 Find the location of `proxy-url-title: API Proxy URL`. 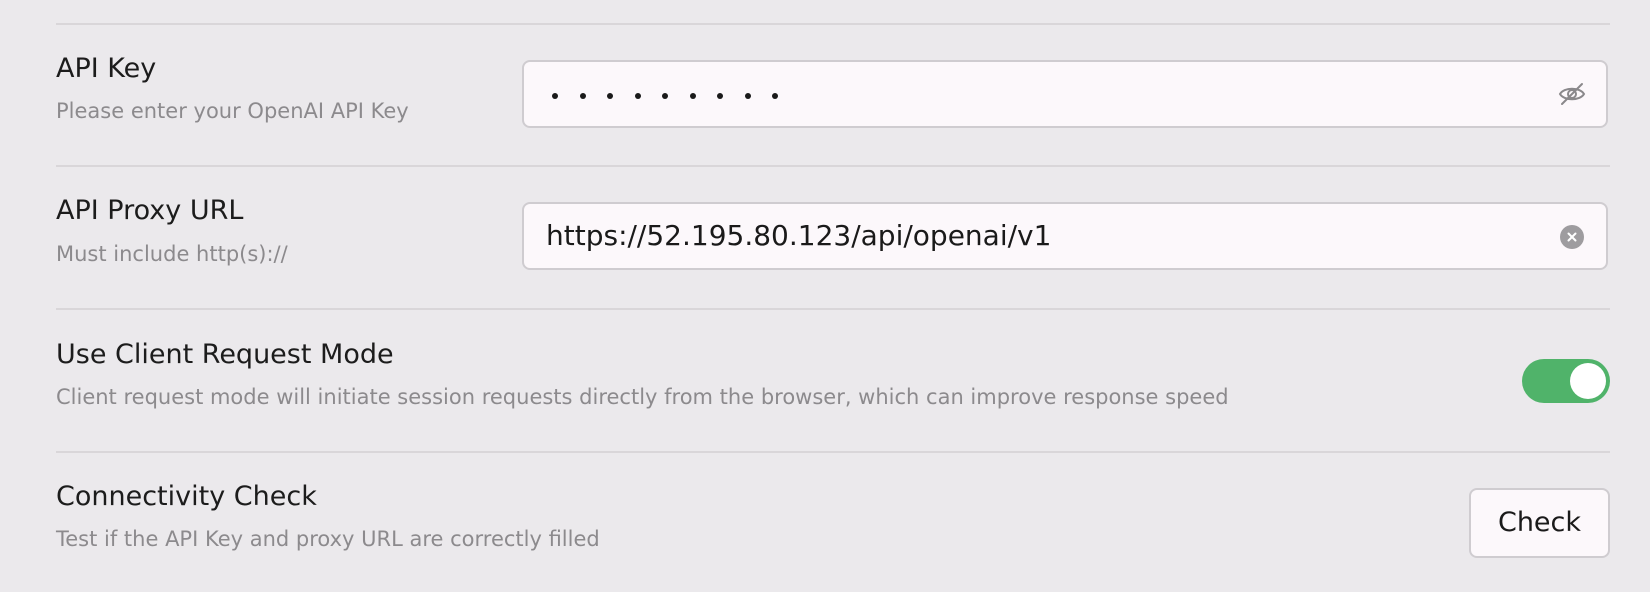

proxy-url-title: API Proxy URL is located at coordinates (150, 210).